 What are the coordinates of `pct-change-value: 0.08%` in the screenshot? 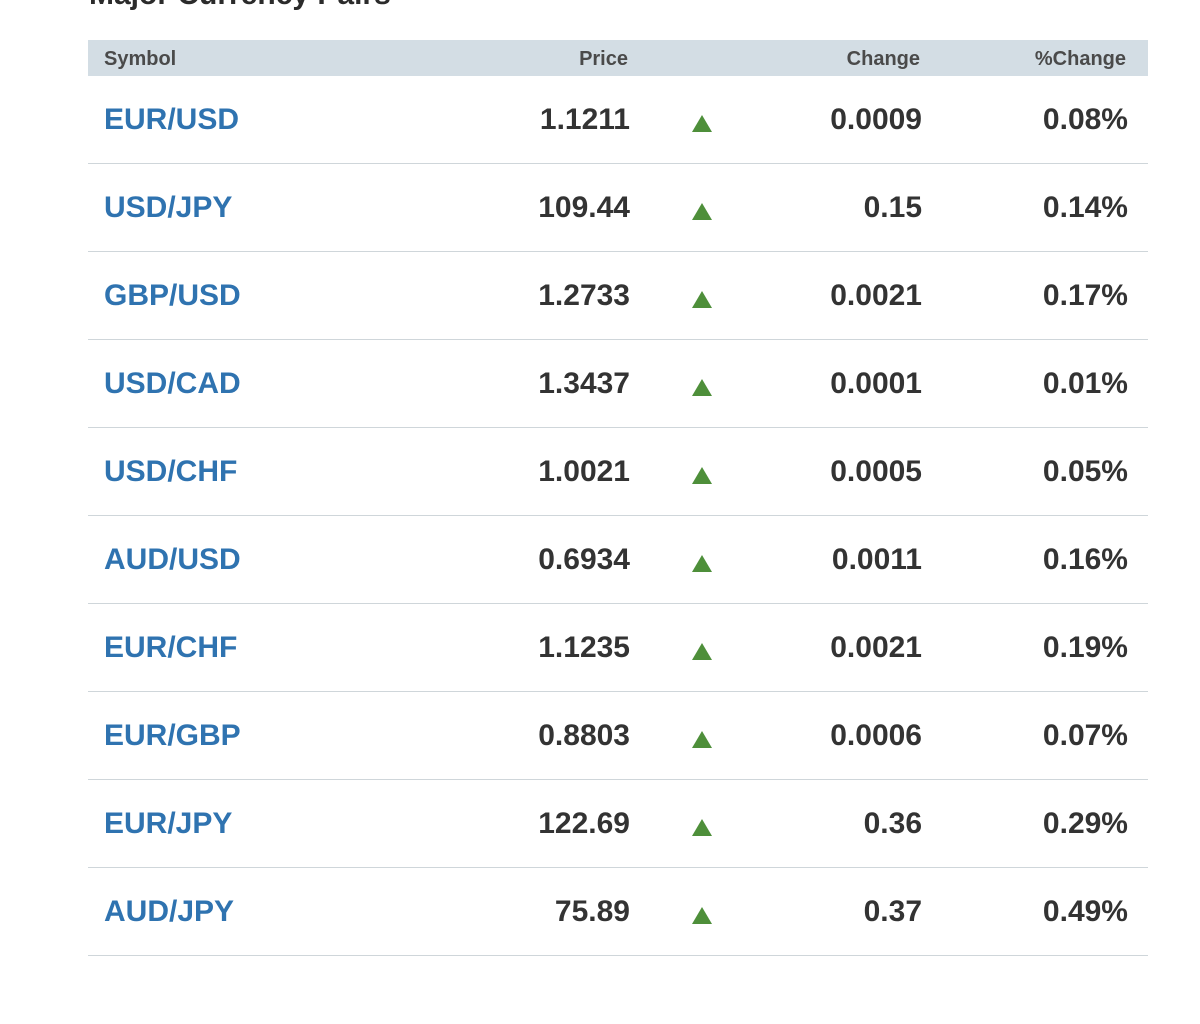 It's located at (1085, 119).